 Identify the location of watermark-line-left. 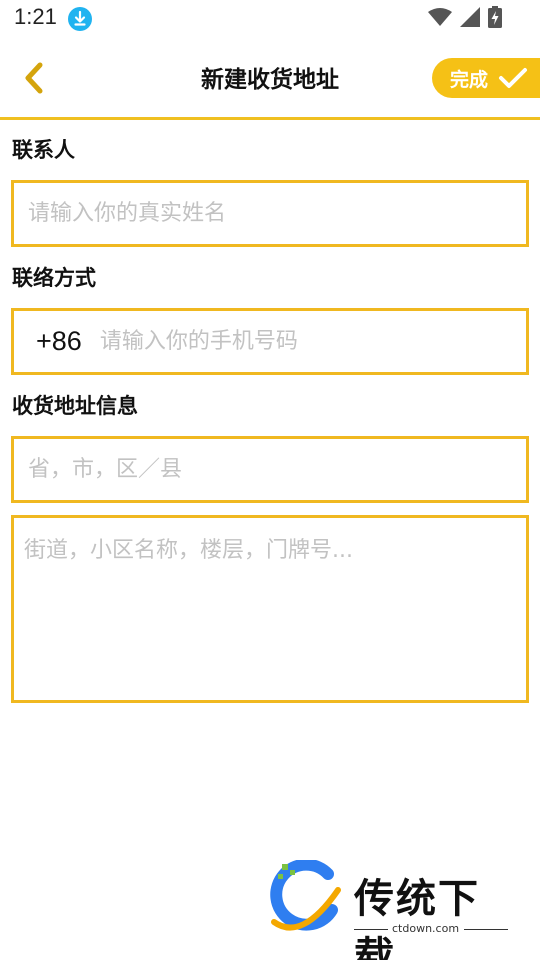
(371, 929).